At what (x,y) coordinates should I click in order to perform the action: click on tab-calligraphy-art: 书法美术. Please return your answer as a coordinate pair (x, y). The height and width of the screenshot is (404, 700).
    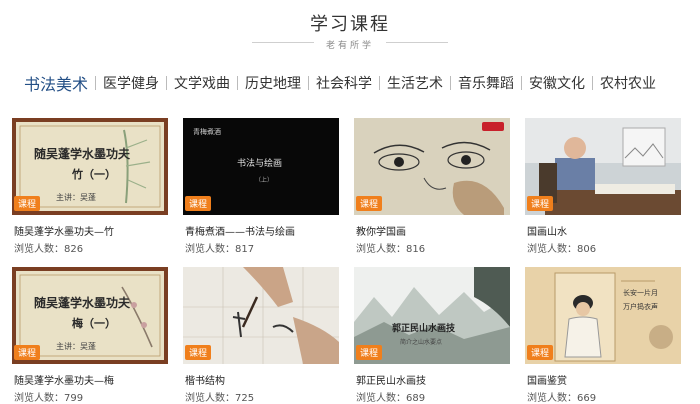
    Looking at the image, I should click on (56, 83).